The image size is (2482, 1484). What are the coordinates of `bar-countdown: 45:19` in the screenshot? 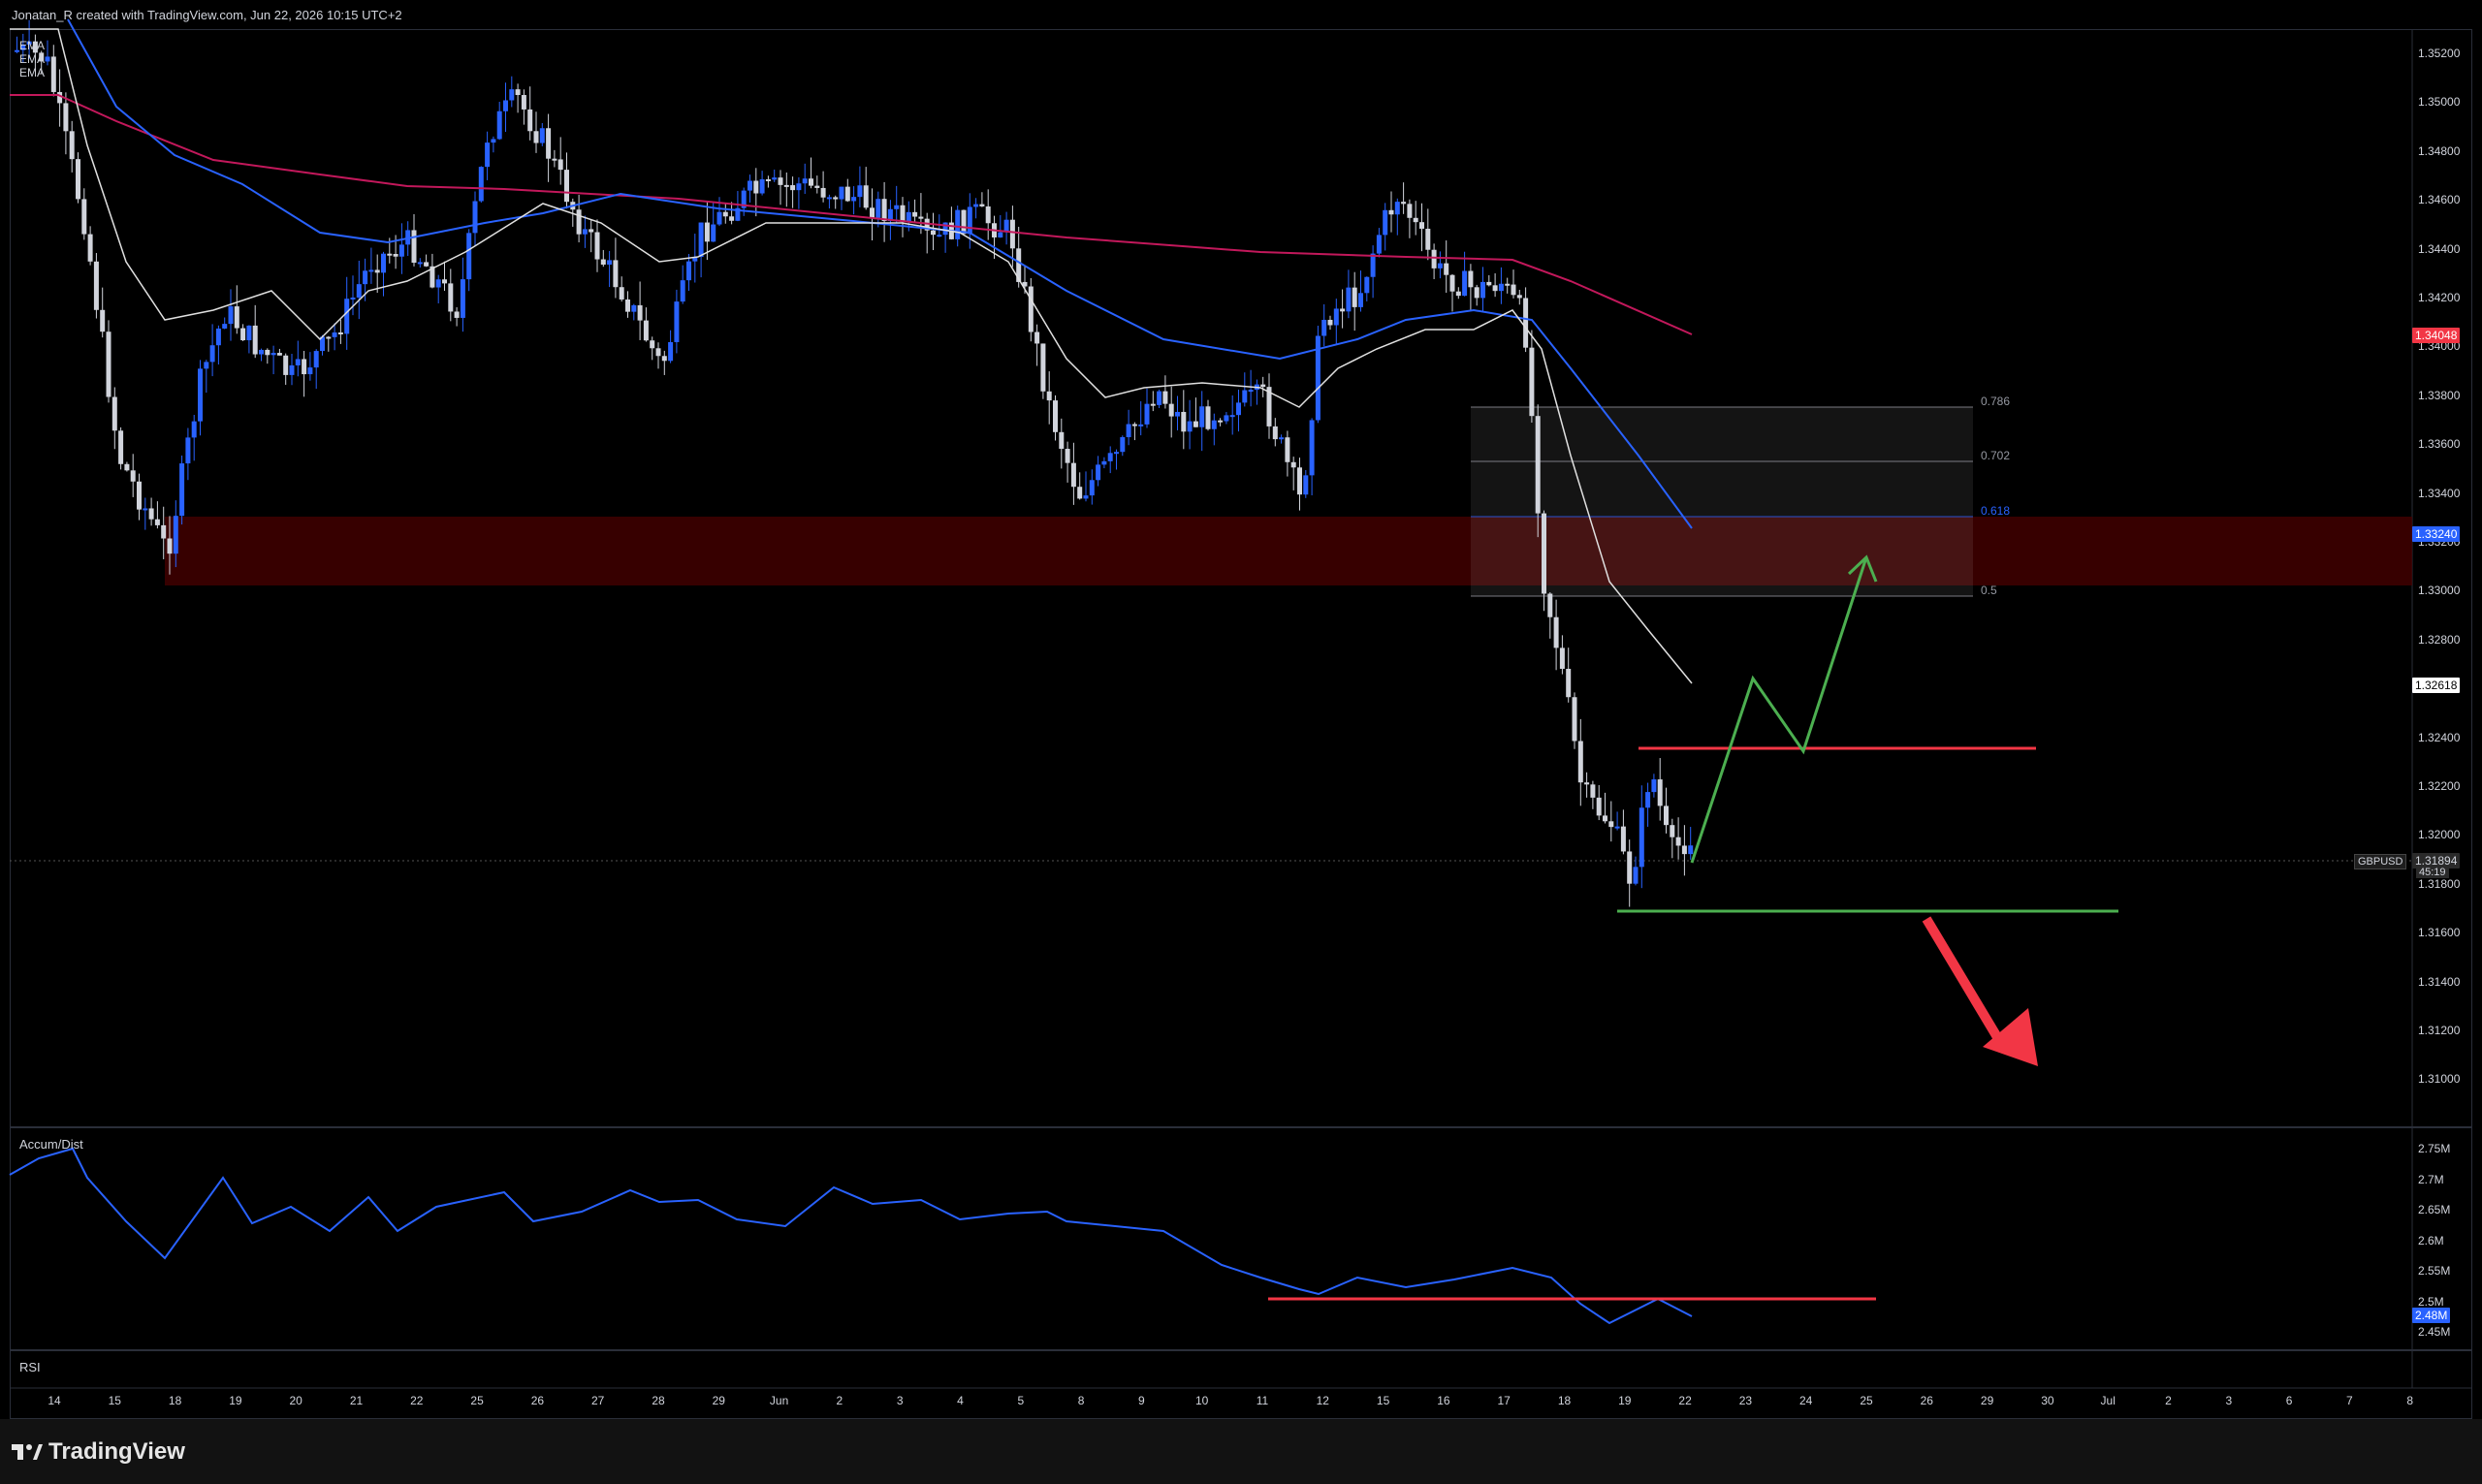 It's located at (2432, 873).